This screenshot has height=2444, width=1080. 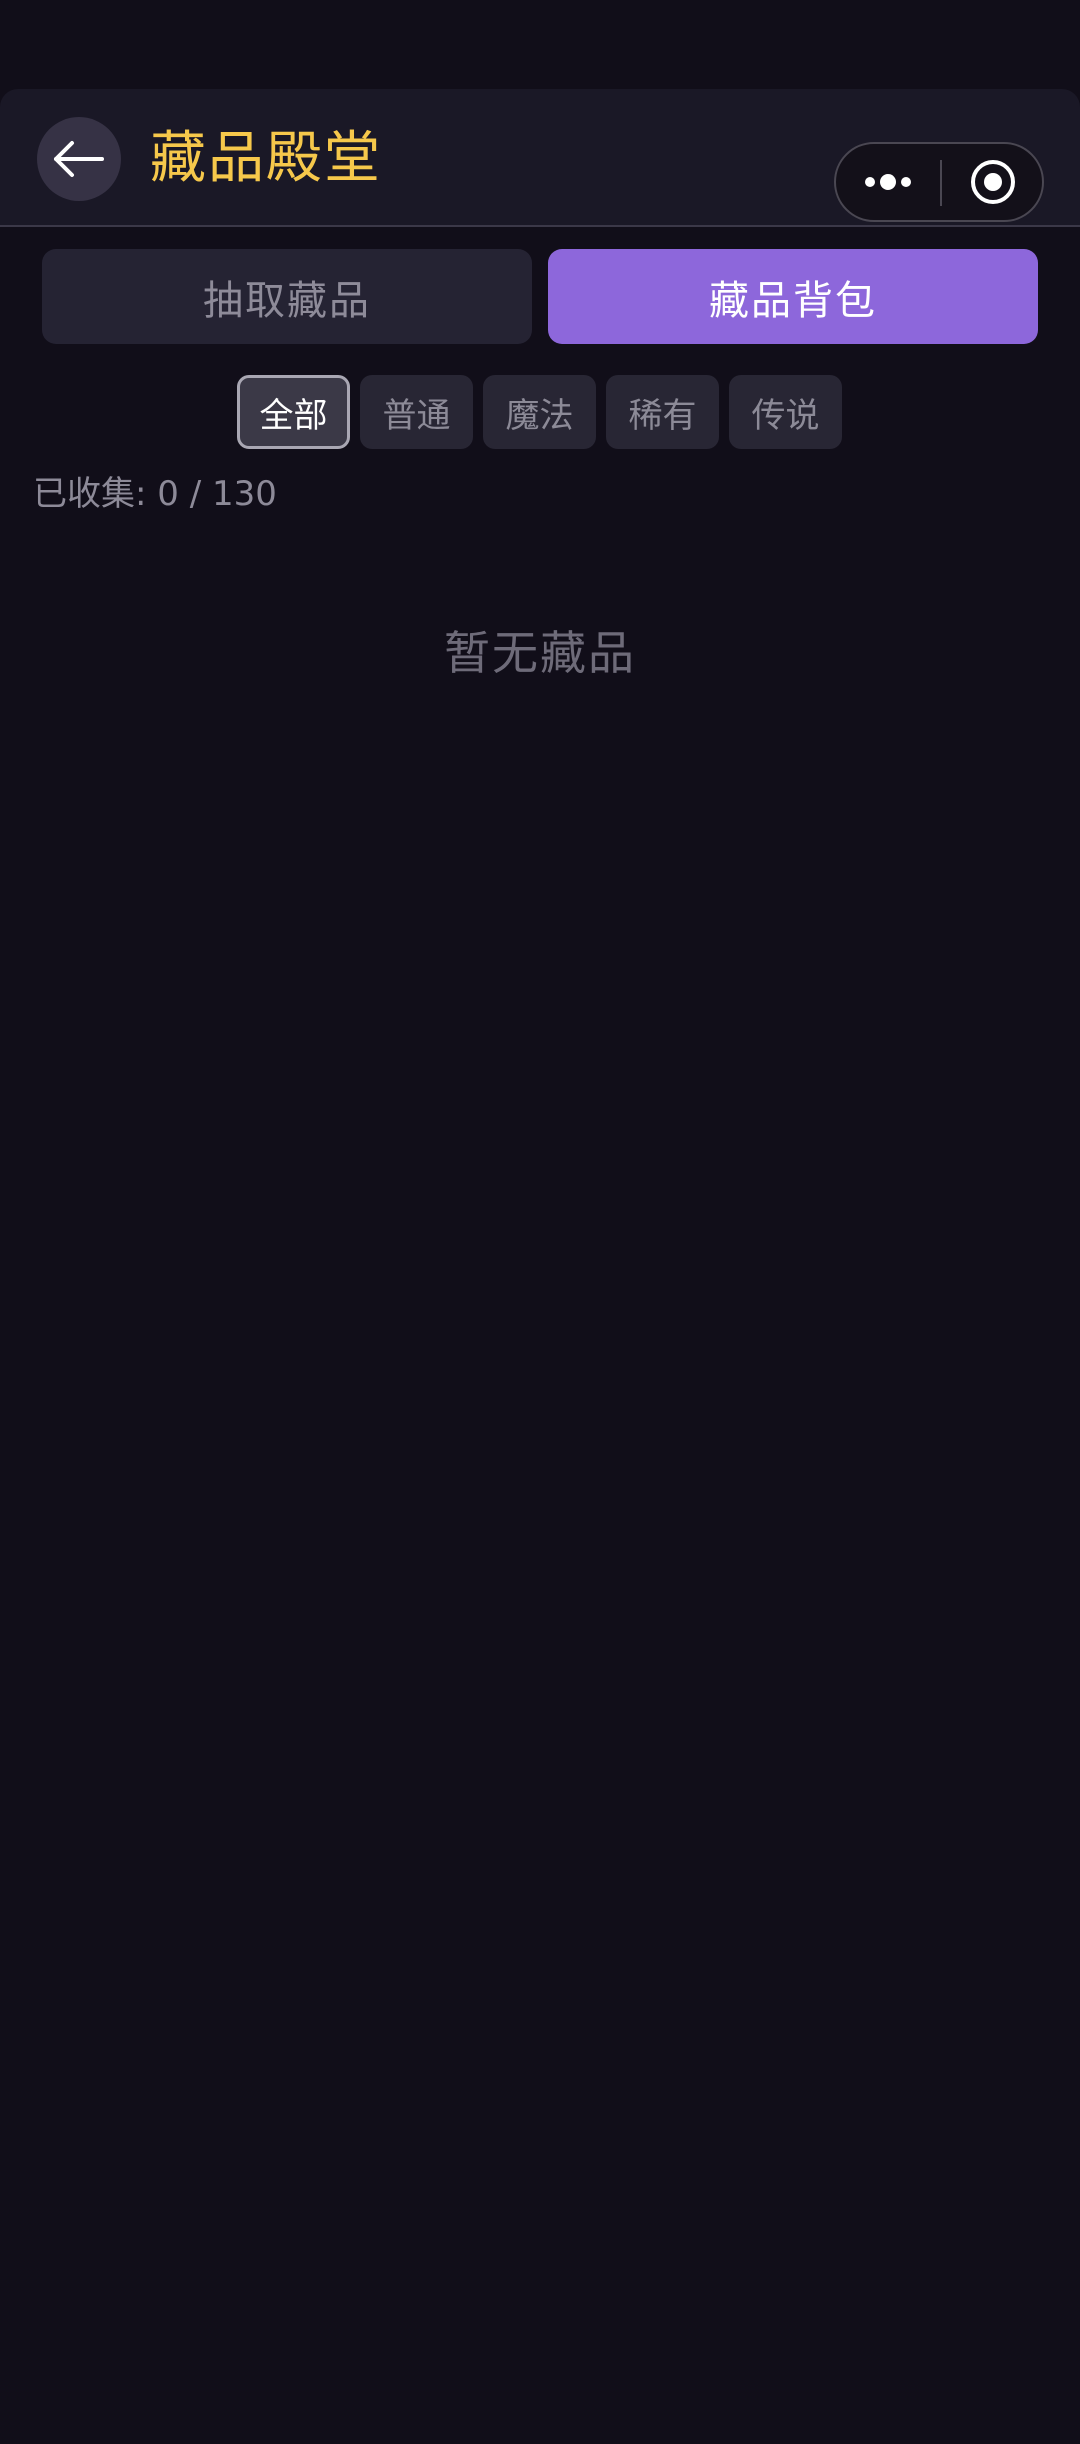 I want to click on record-target-icon, so click(x=993, y=182).